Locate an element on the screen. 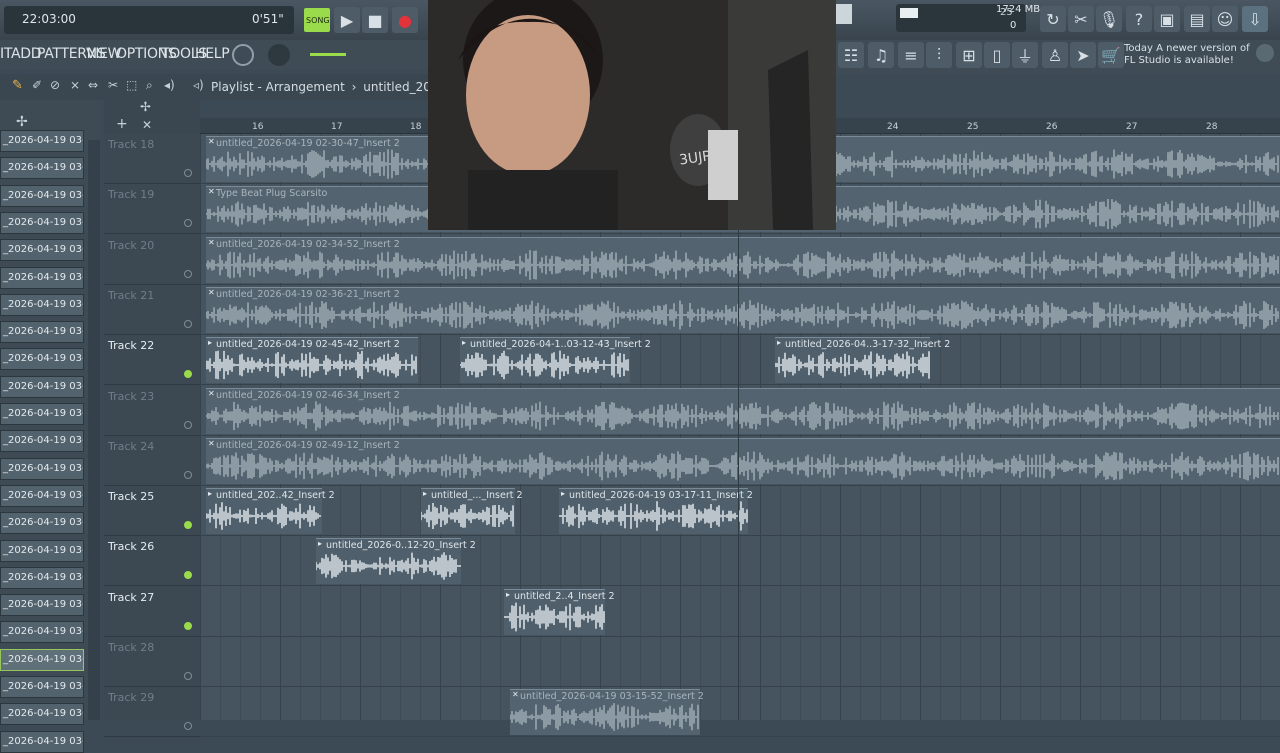  channel-rack-button: ≡ is located at coordinates (911, 55).